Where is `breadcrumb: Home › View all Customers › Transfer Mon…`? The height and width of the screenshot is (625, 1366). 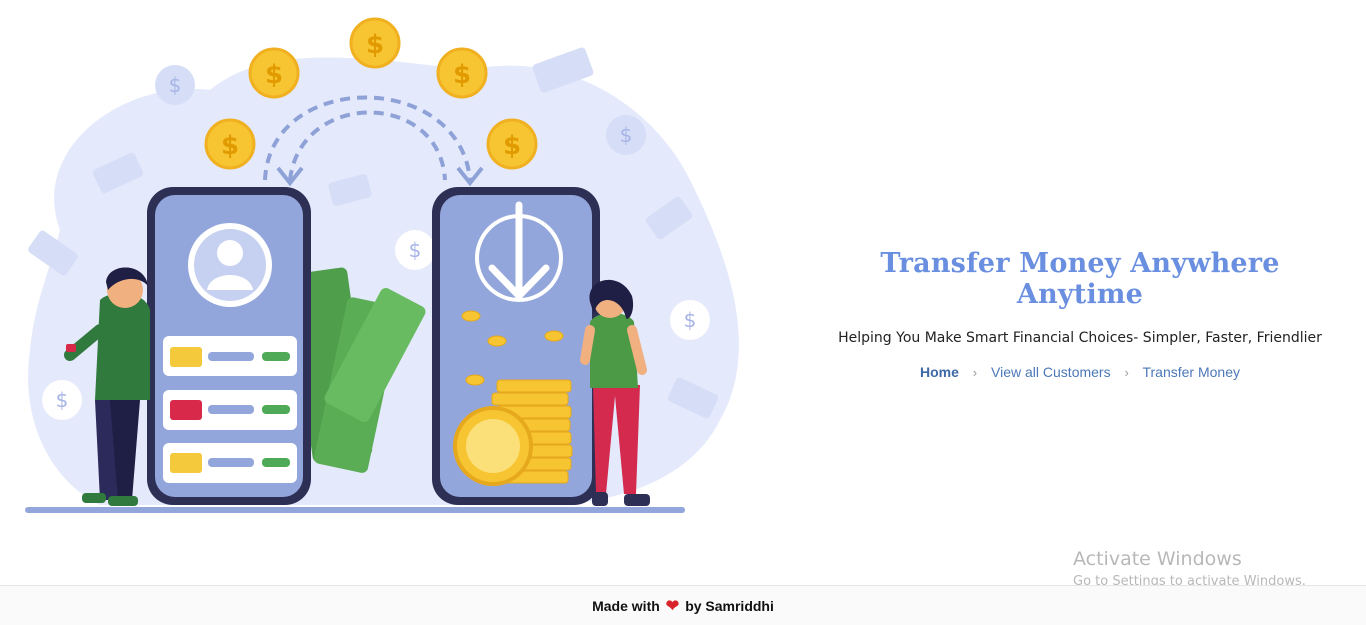
breadcrumb: Home › View all Customers › Transfer Mon… is located at coordinates (1080, 372).